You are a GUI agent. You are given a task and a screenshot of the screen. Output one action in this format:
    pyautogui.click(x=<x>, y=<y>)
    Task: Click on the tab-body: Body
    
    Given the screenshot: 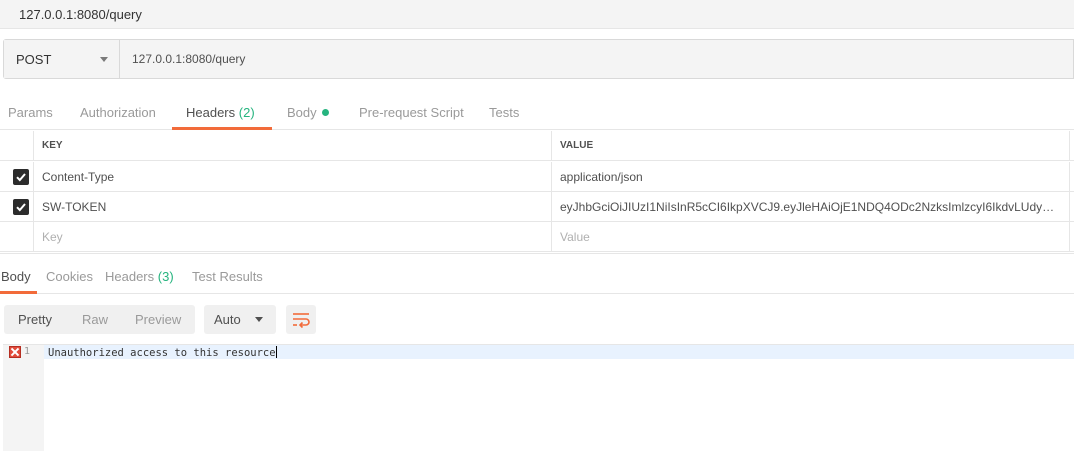 What is the action you would take?
    pyautogui.click(x=308, y=112)
    